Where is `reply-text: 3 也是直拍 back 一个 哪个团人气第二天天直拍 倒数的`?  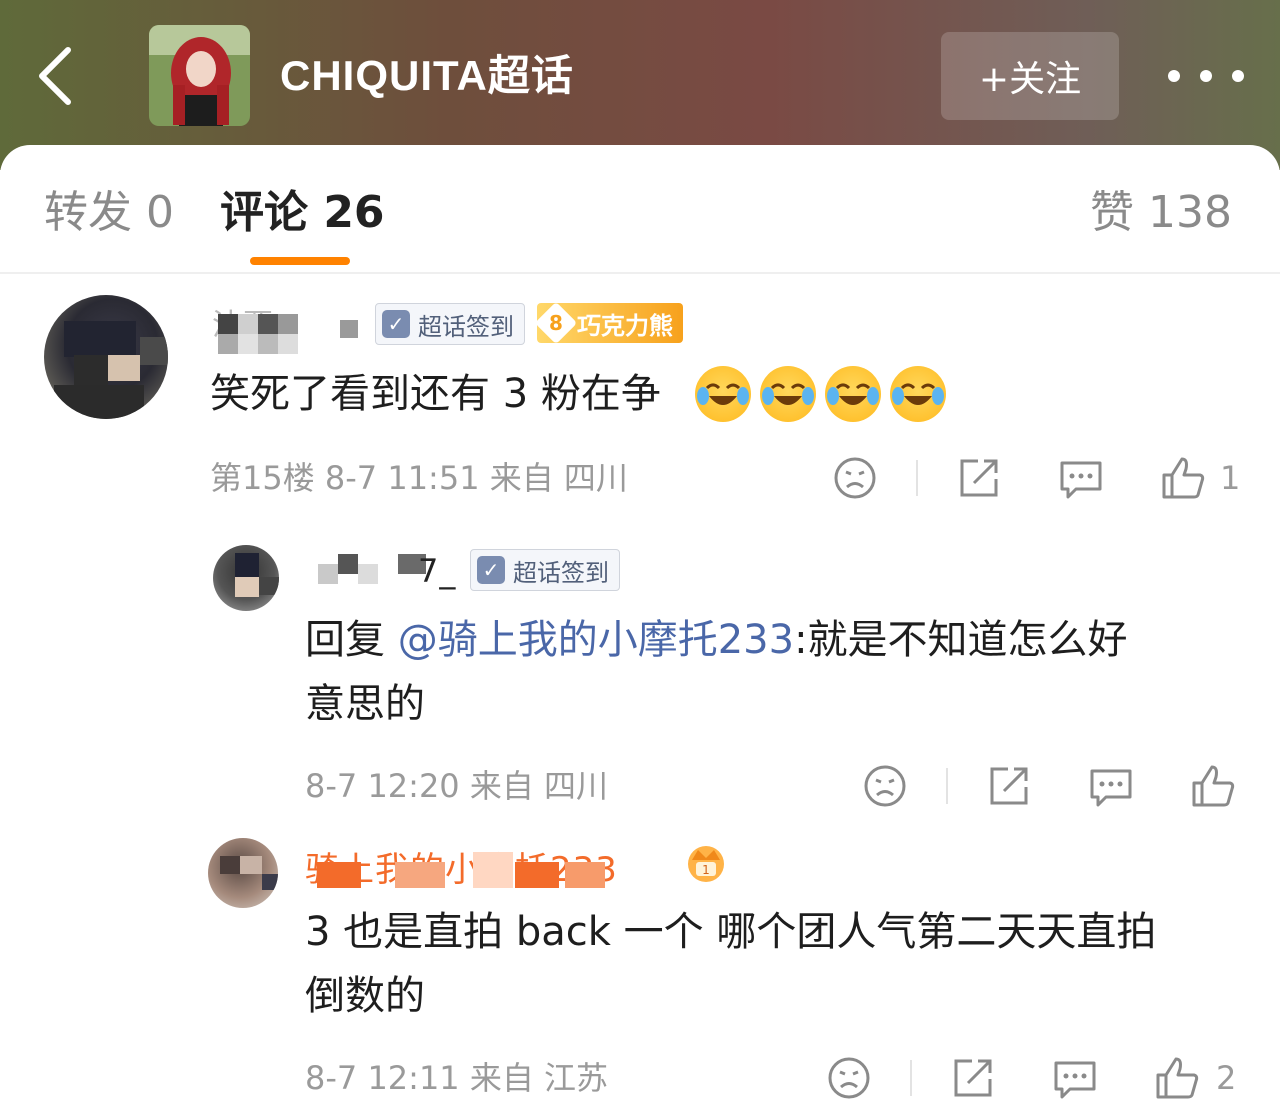 reply-text: 3 也是直拍 back 一个 哪个团人气第二天天直拍 倒数的 is located at coordinates (731, 964).